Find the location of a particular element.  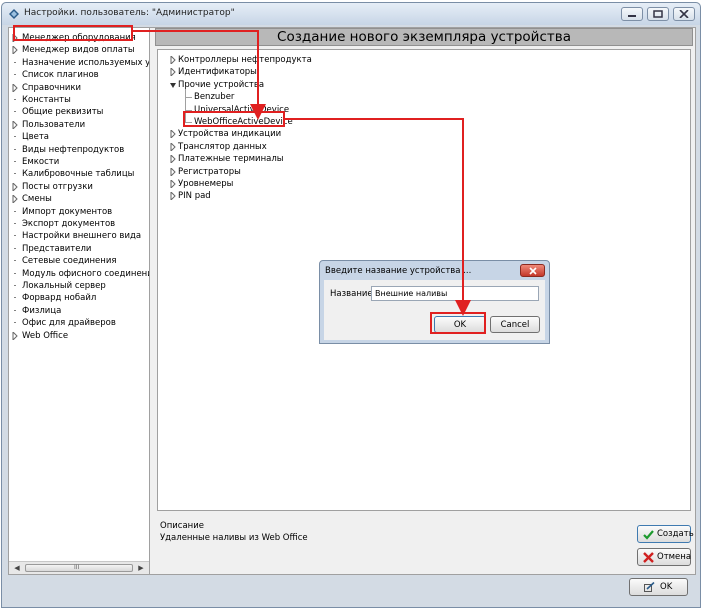

create-button: Создать is located at coordinates (665, 534).